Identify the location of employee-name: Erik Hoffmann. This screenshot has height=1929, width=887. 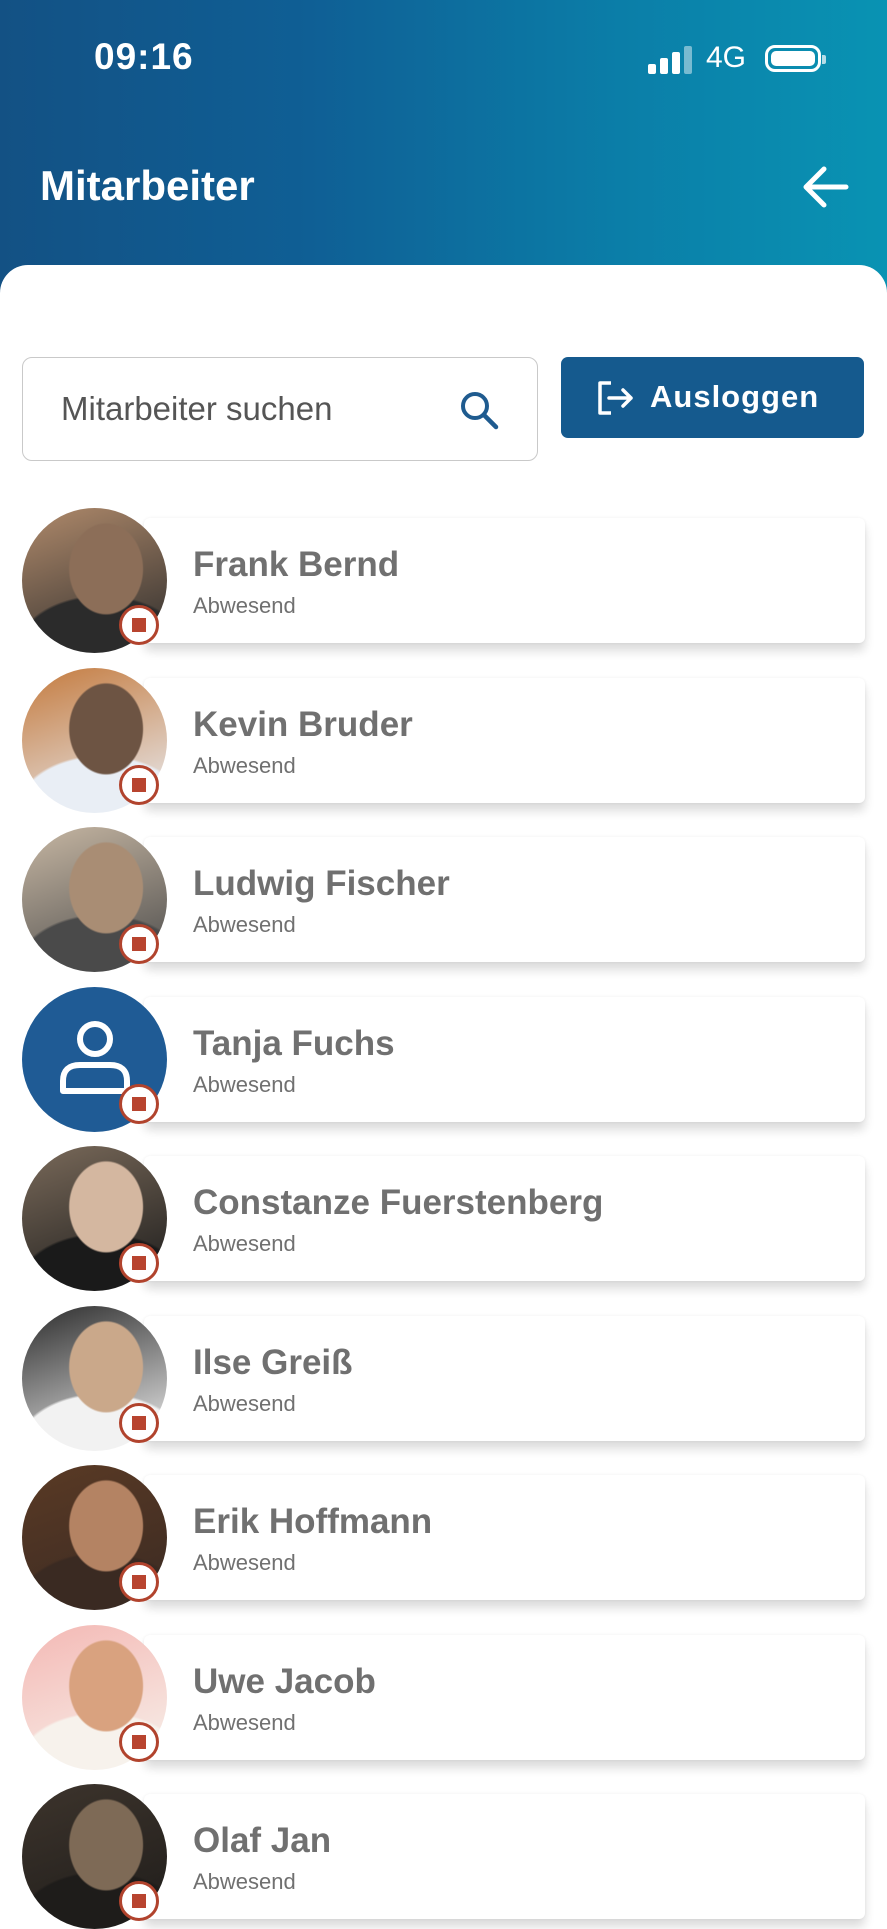
(313, 1521).